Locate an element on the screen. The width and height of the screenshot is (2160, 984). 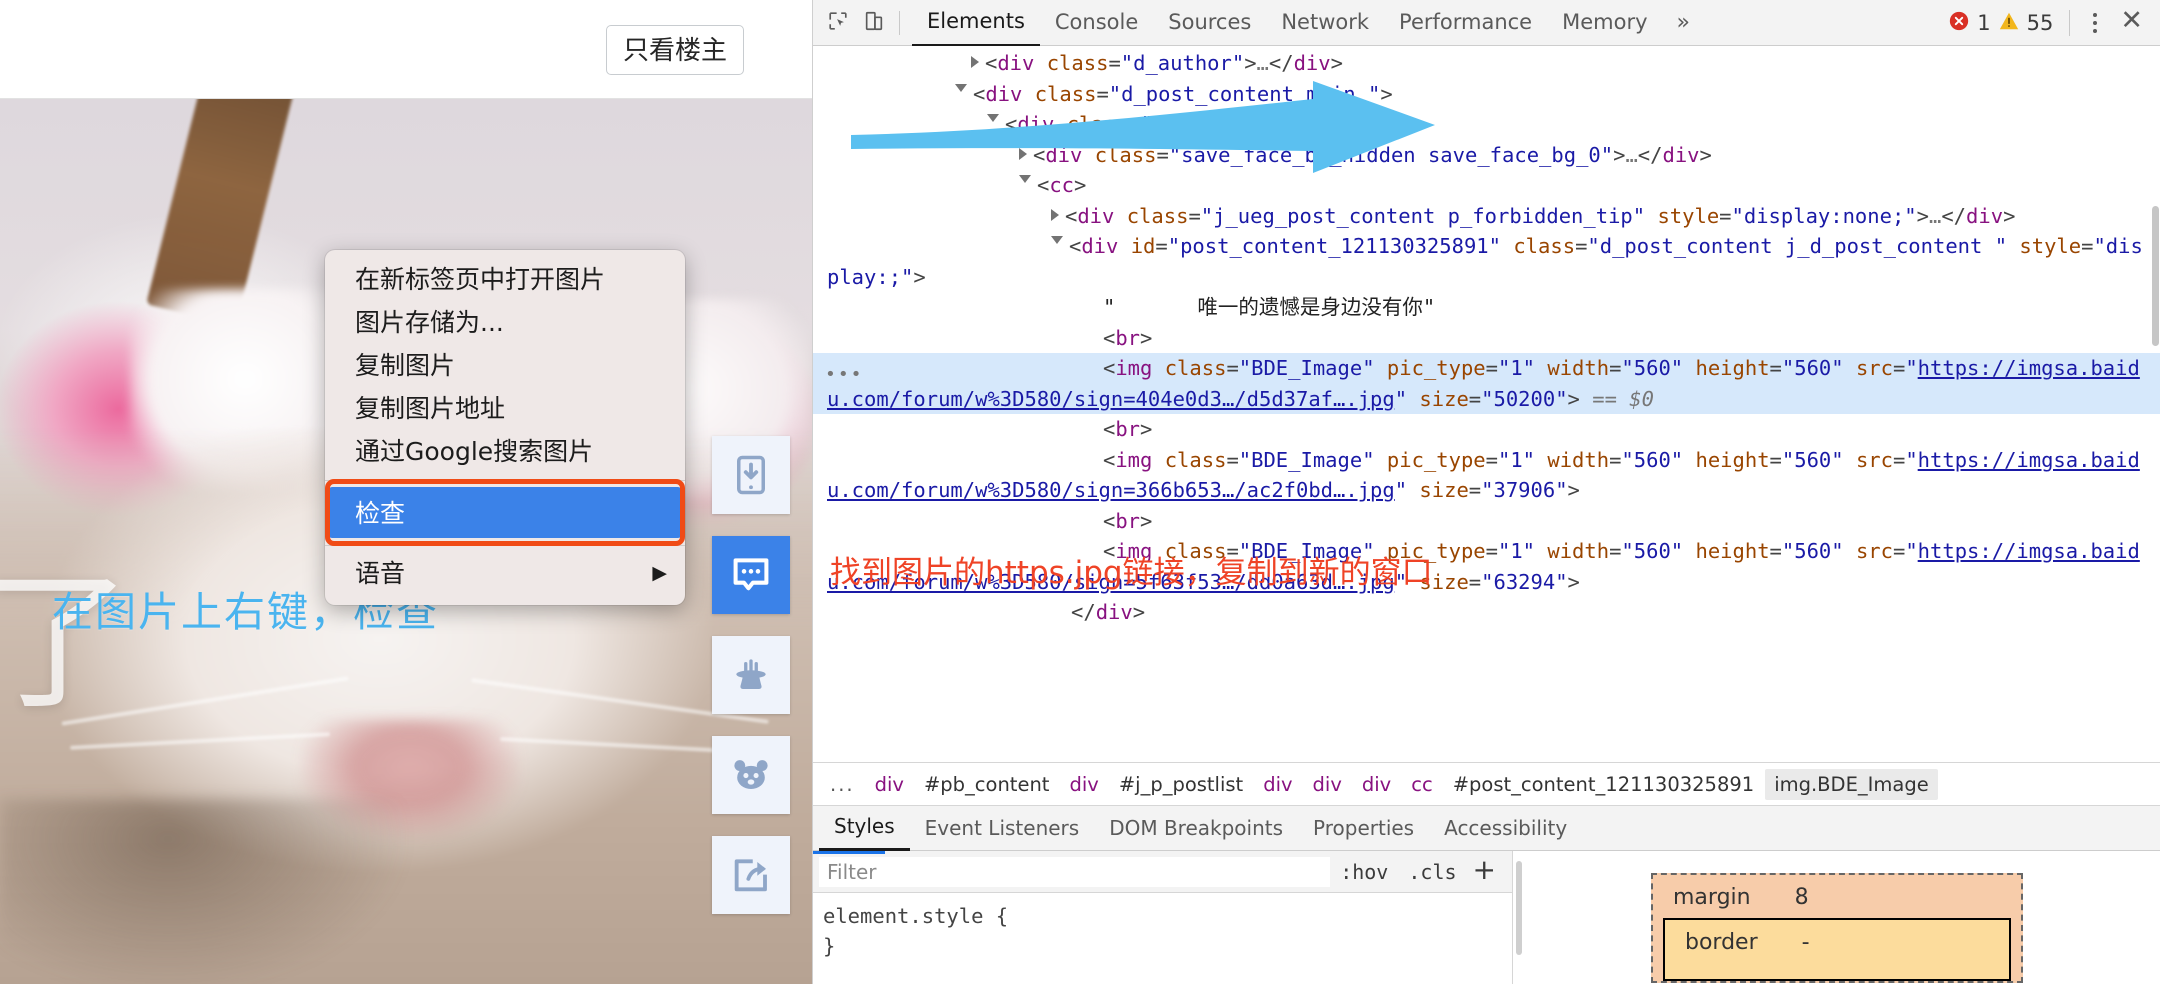
context-menu-inspect-wrapper: 检查 is located at coordinates (505, 512).